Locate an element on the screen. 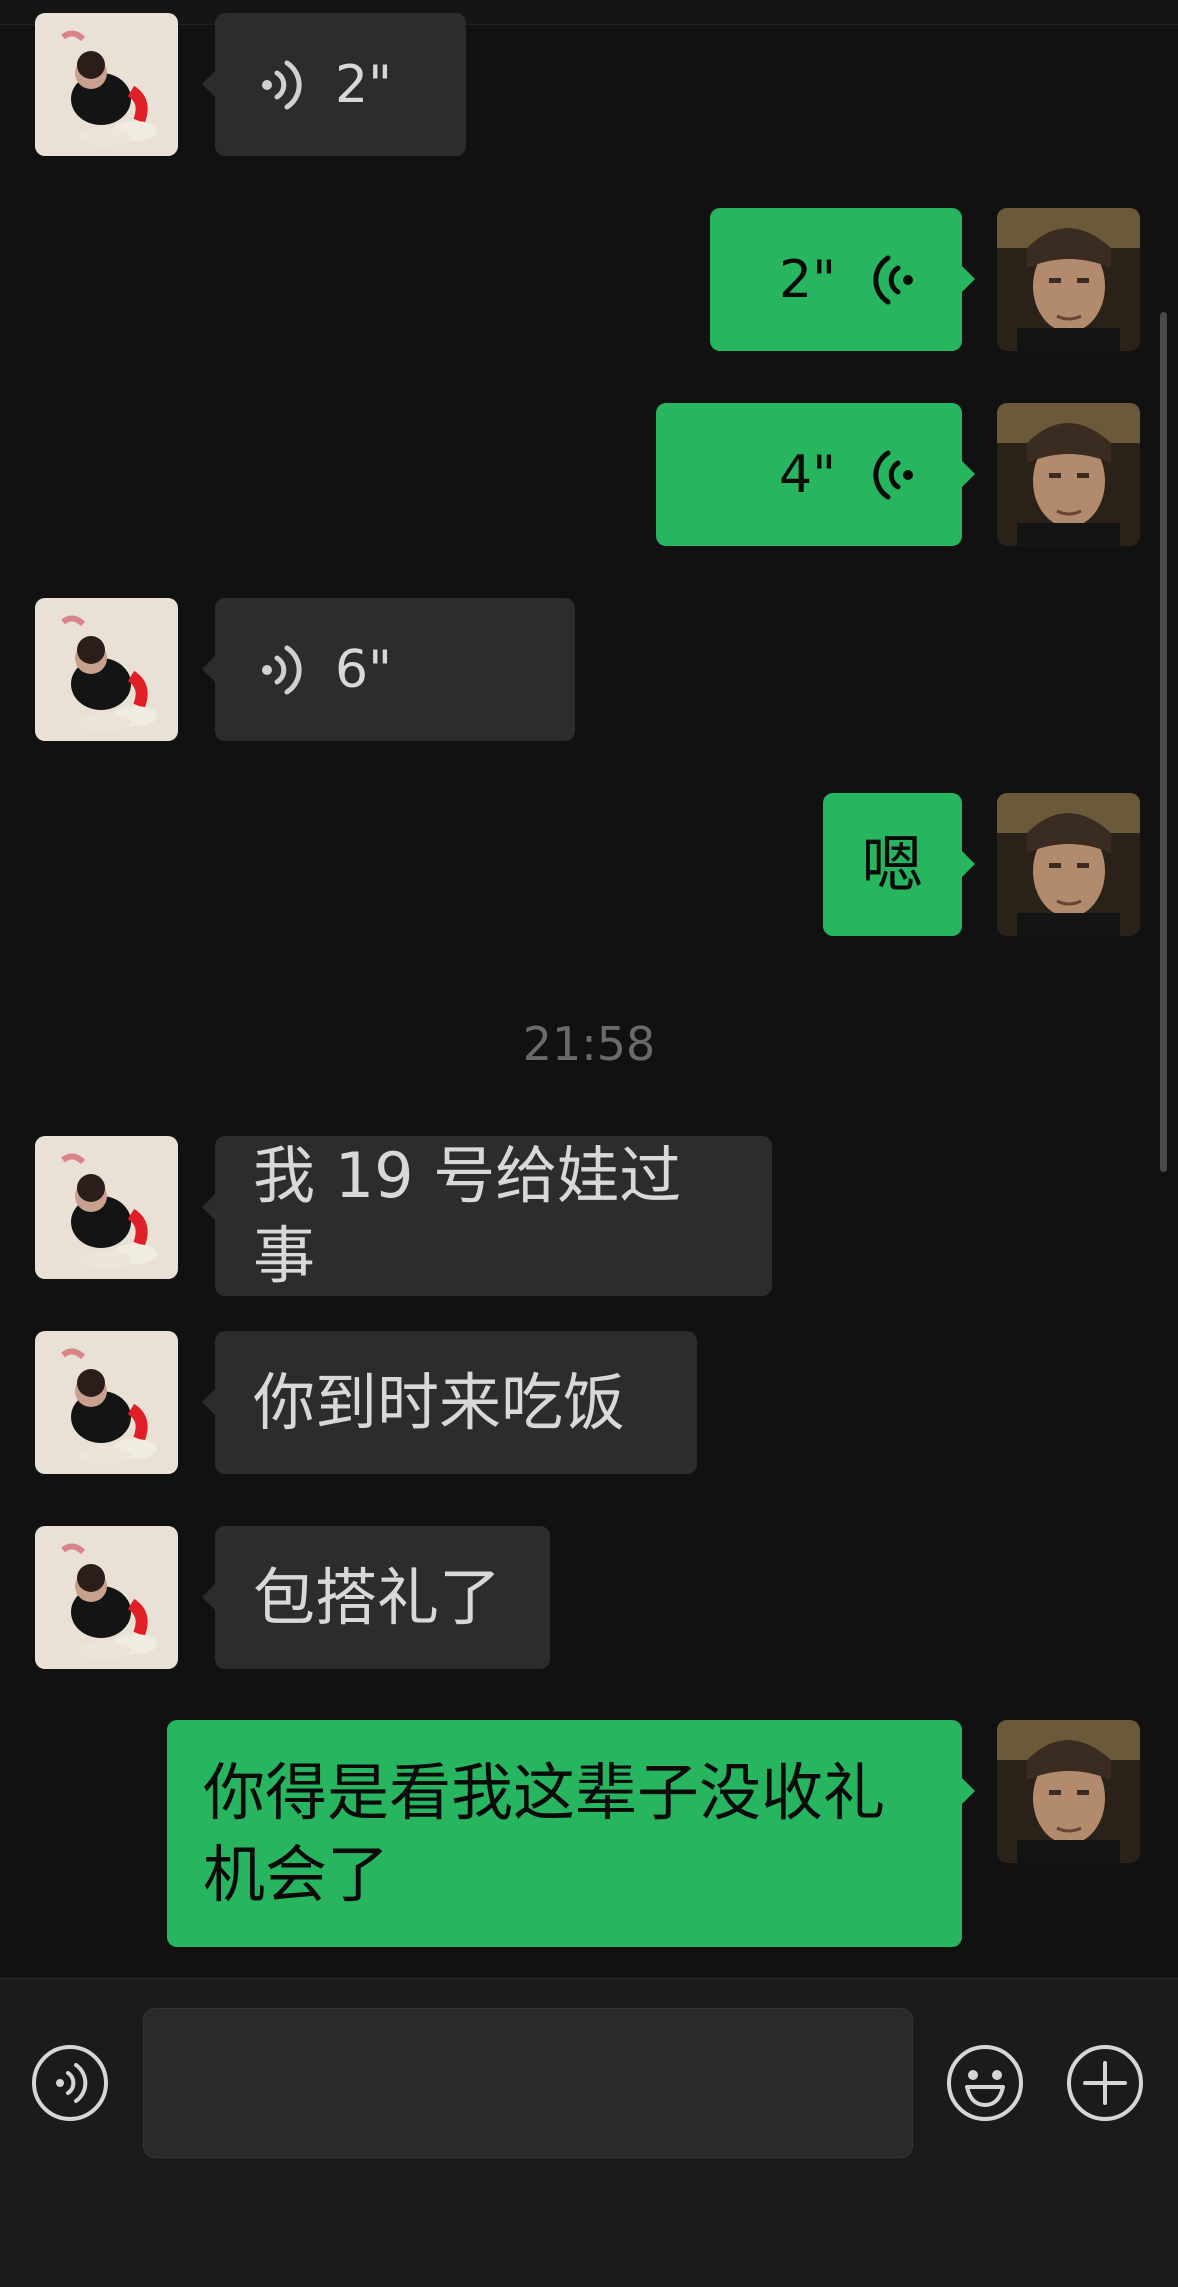  emoji-button is located at coordinates (985, 2083).